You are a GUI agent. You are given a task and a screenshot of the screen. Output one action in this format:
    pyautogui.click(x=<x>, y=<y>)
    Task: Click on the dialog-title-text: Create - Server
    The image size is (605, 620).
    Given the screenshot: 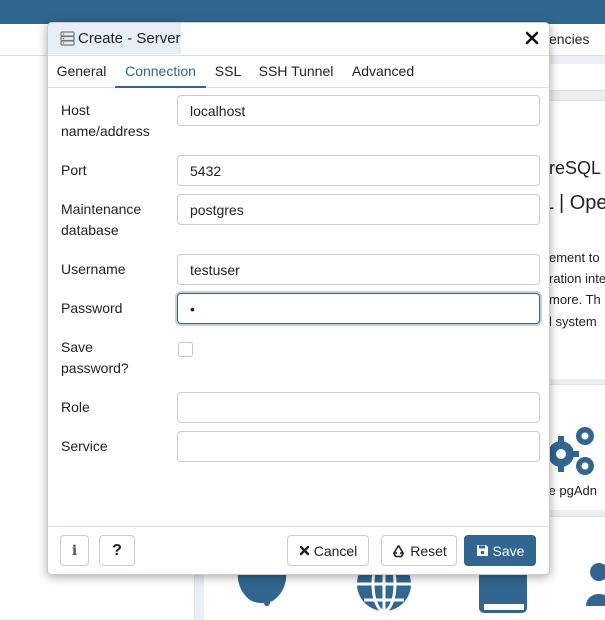 What is the action you would take?
    pyautogui.click(x=129, y=38)
    